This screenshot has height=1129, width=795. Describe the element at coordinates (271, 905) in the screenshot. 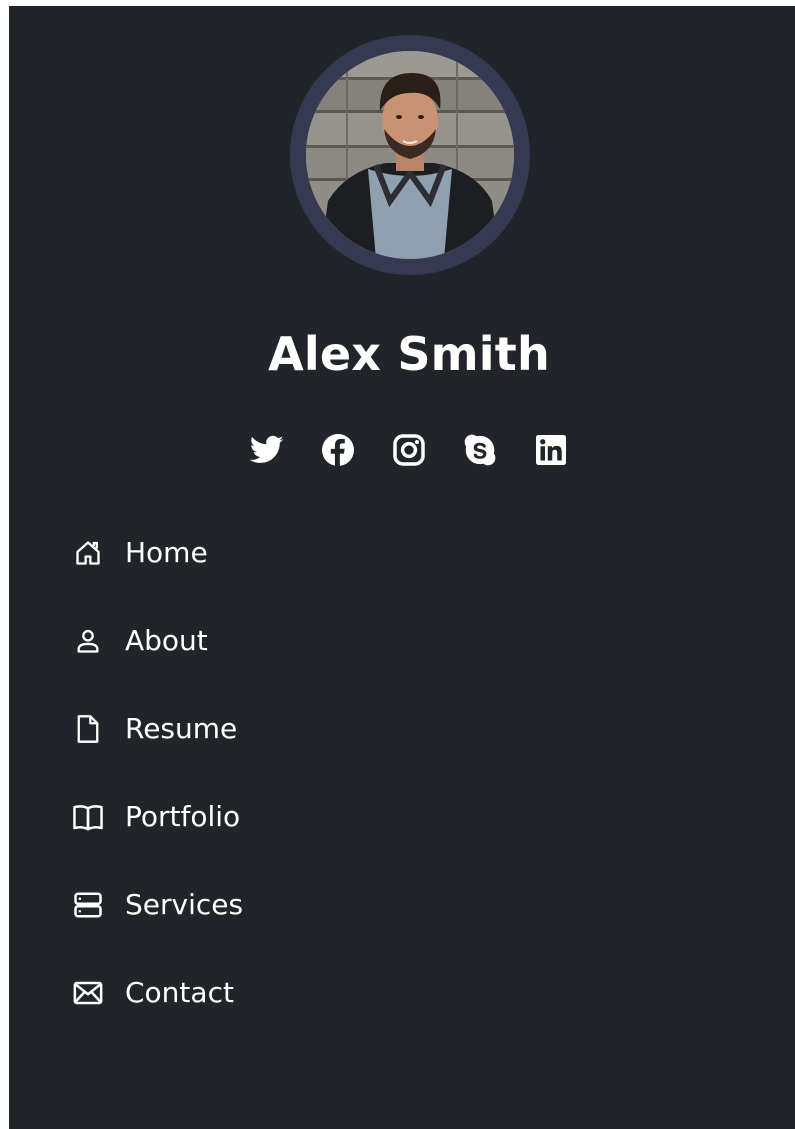

I see `nav-item-services: Services` at that location.